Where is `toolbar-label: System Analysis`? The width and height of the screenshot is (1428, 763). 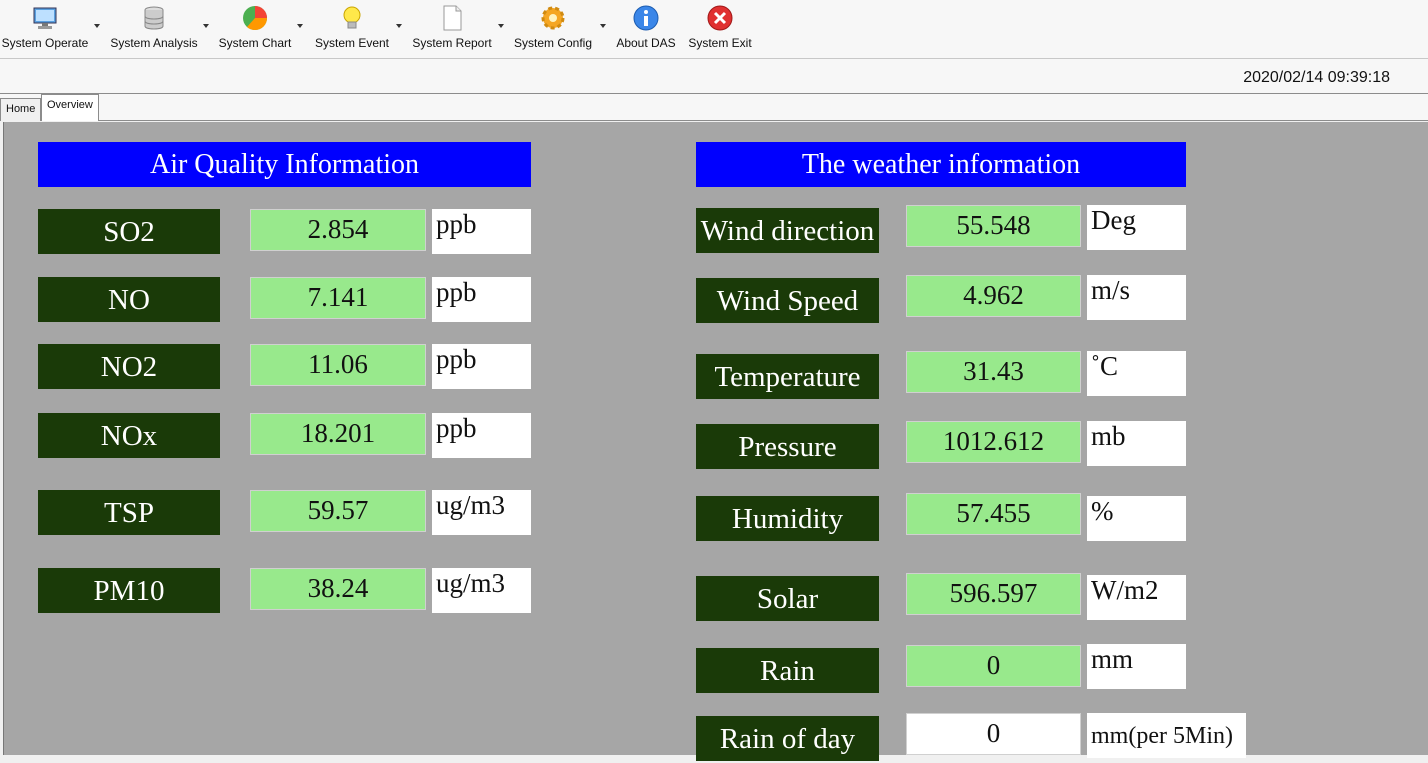
toolbar-label: System Analysis is located at coordinates (154, 43).